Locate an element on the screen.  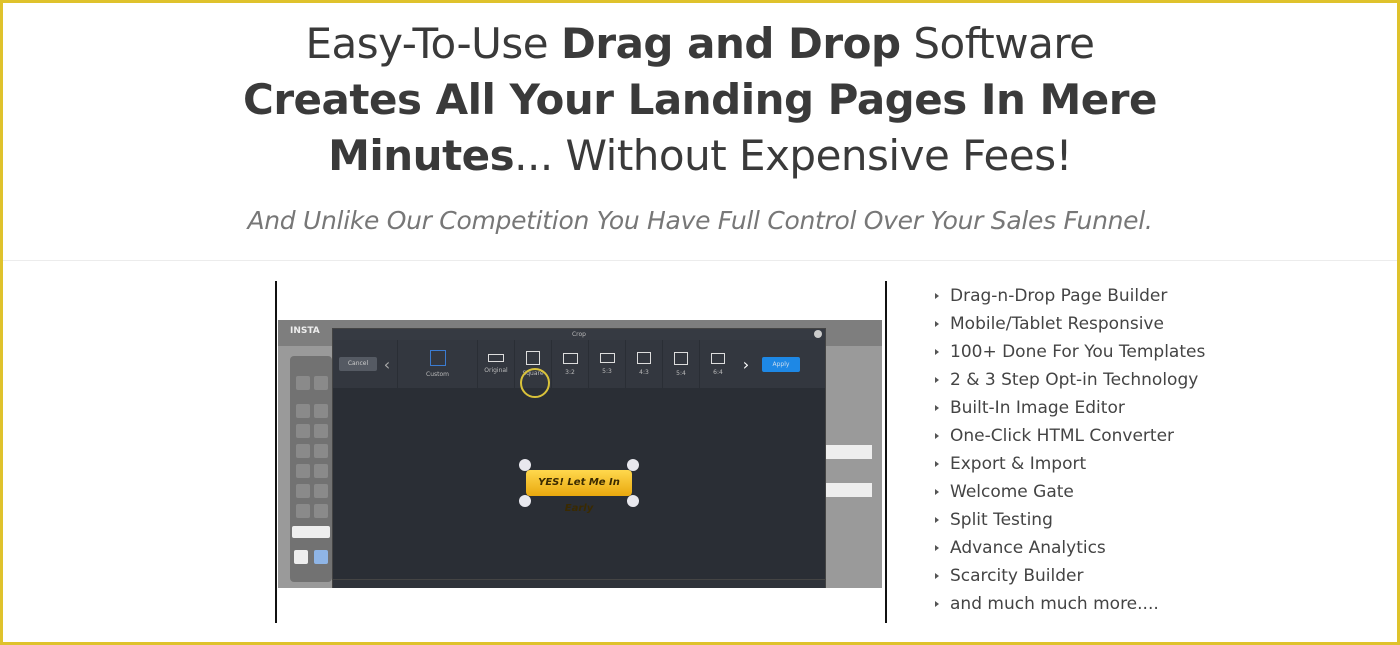
crop-option-3-2: 3:2 is located at coordinates (569, 364).